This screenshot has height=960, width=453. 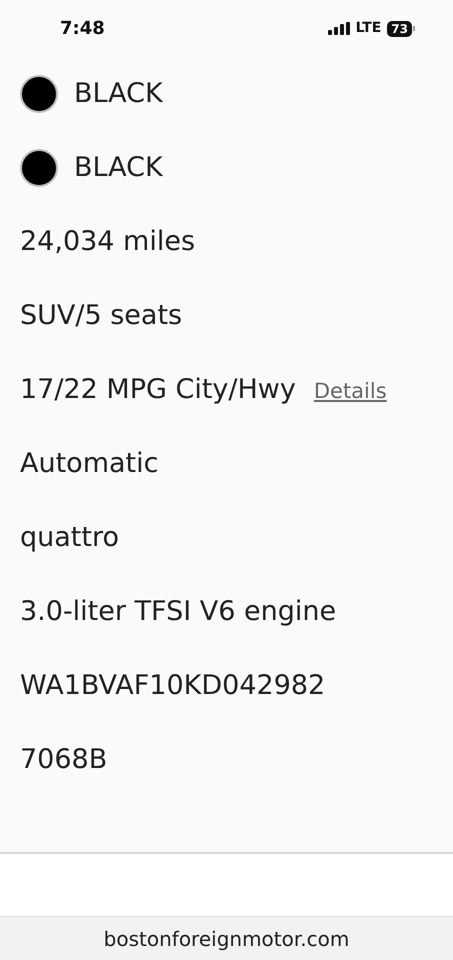 I want to click on battery-indicator: 73, so click(x=401, y=28).